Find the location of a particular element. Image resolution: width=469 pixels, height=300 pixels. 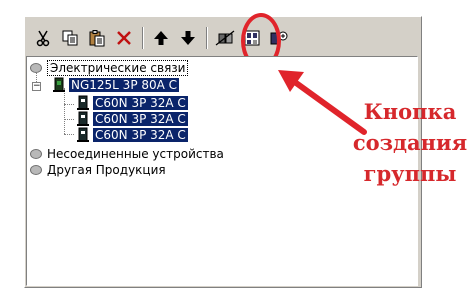

tree-node-label: Электрические связи is located at coordinates (118, 68).